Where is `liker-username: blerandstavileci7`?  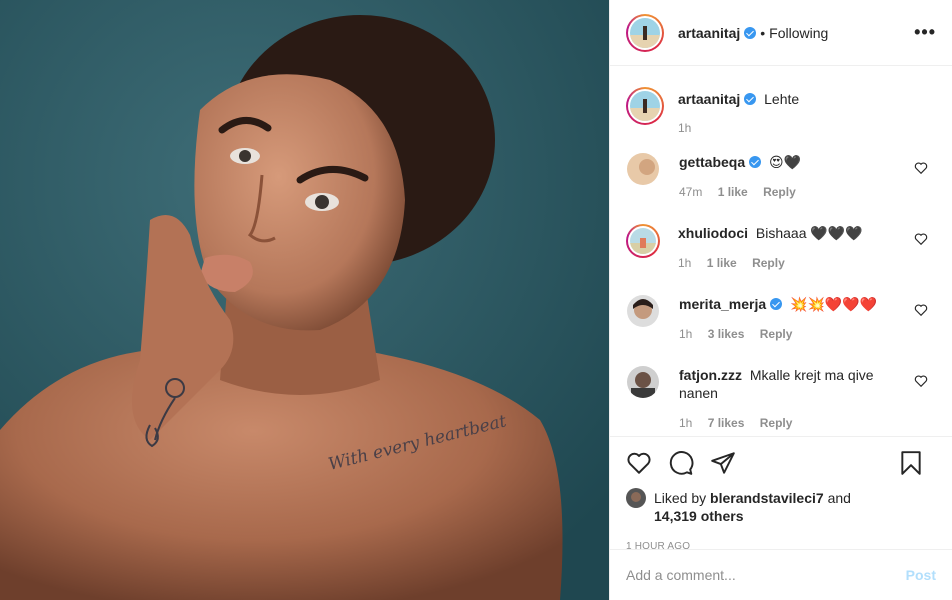 liker-username: blerandstavileci7 is located at coordinates (767, 498).